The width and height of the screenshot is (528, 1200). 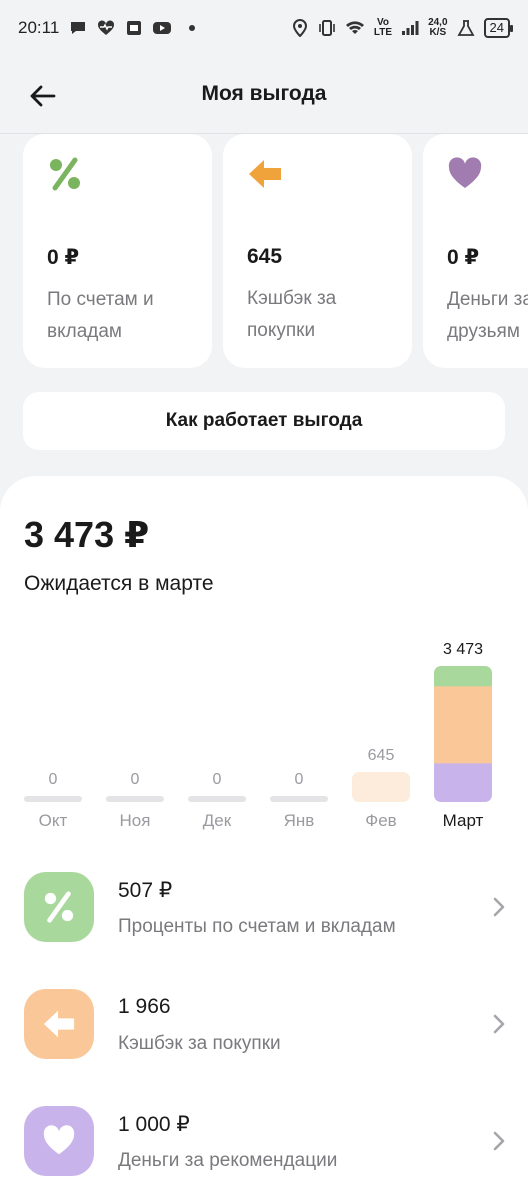 I want to click on chart-category-label: Фев, so click(x=380, y=820).